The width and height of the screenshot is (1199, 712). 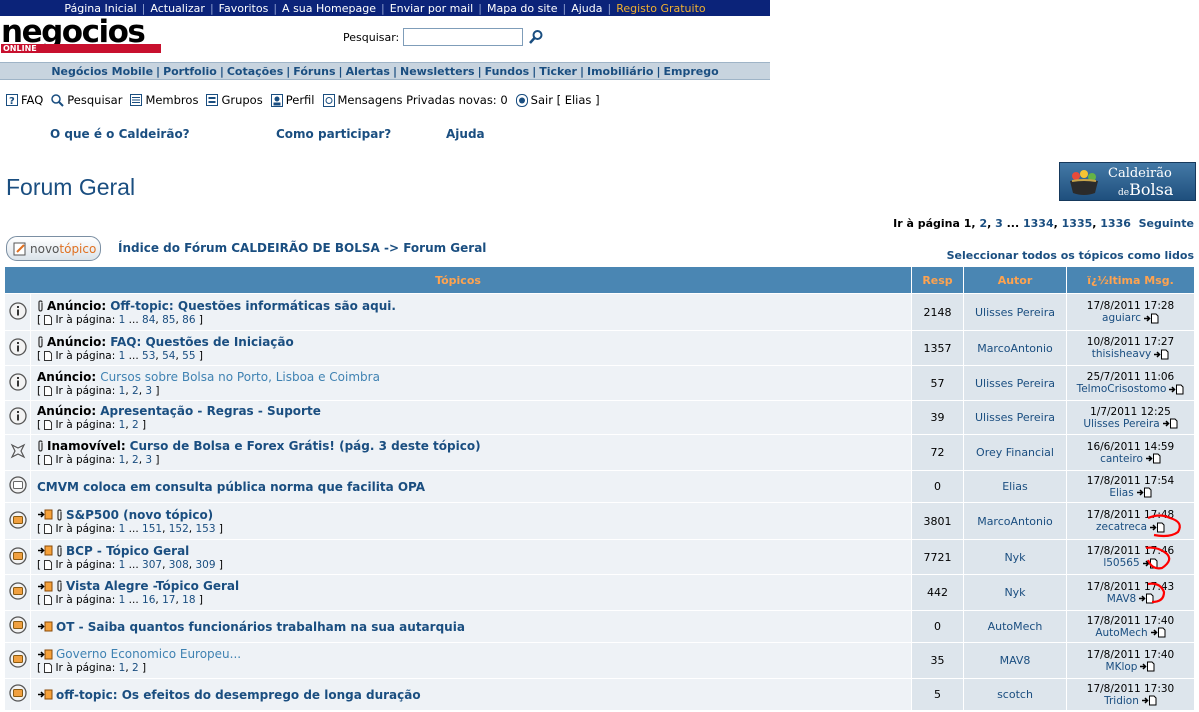 What do you see at coordinates (432, 8) in the screenshot?
I see `top-link-send-mail: Enviar por mail` at bounding box center [432, 8].